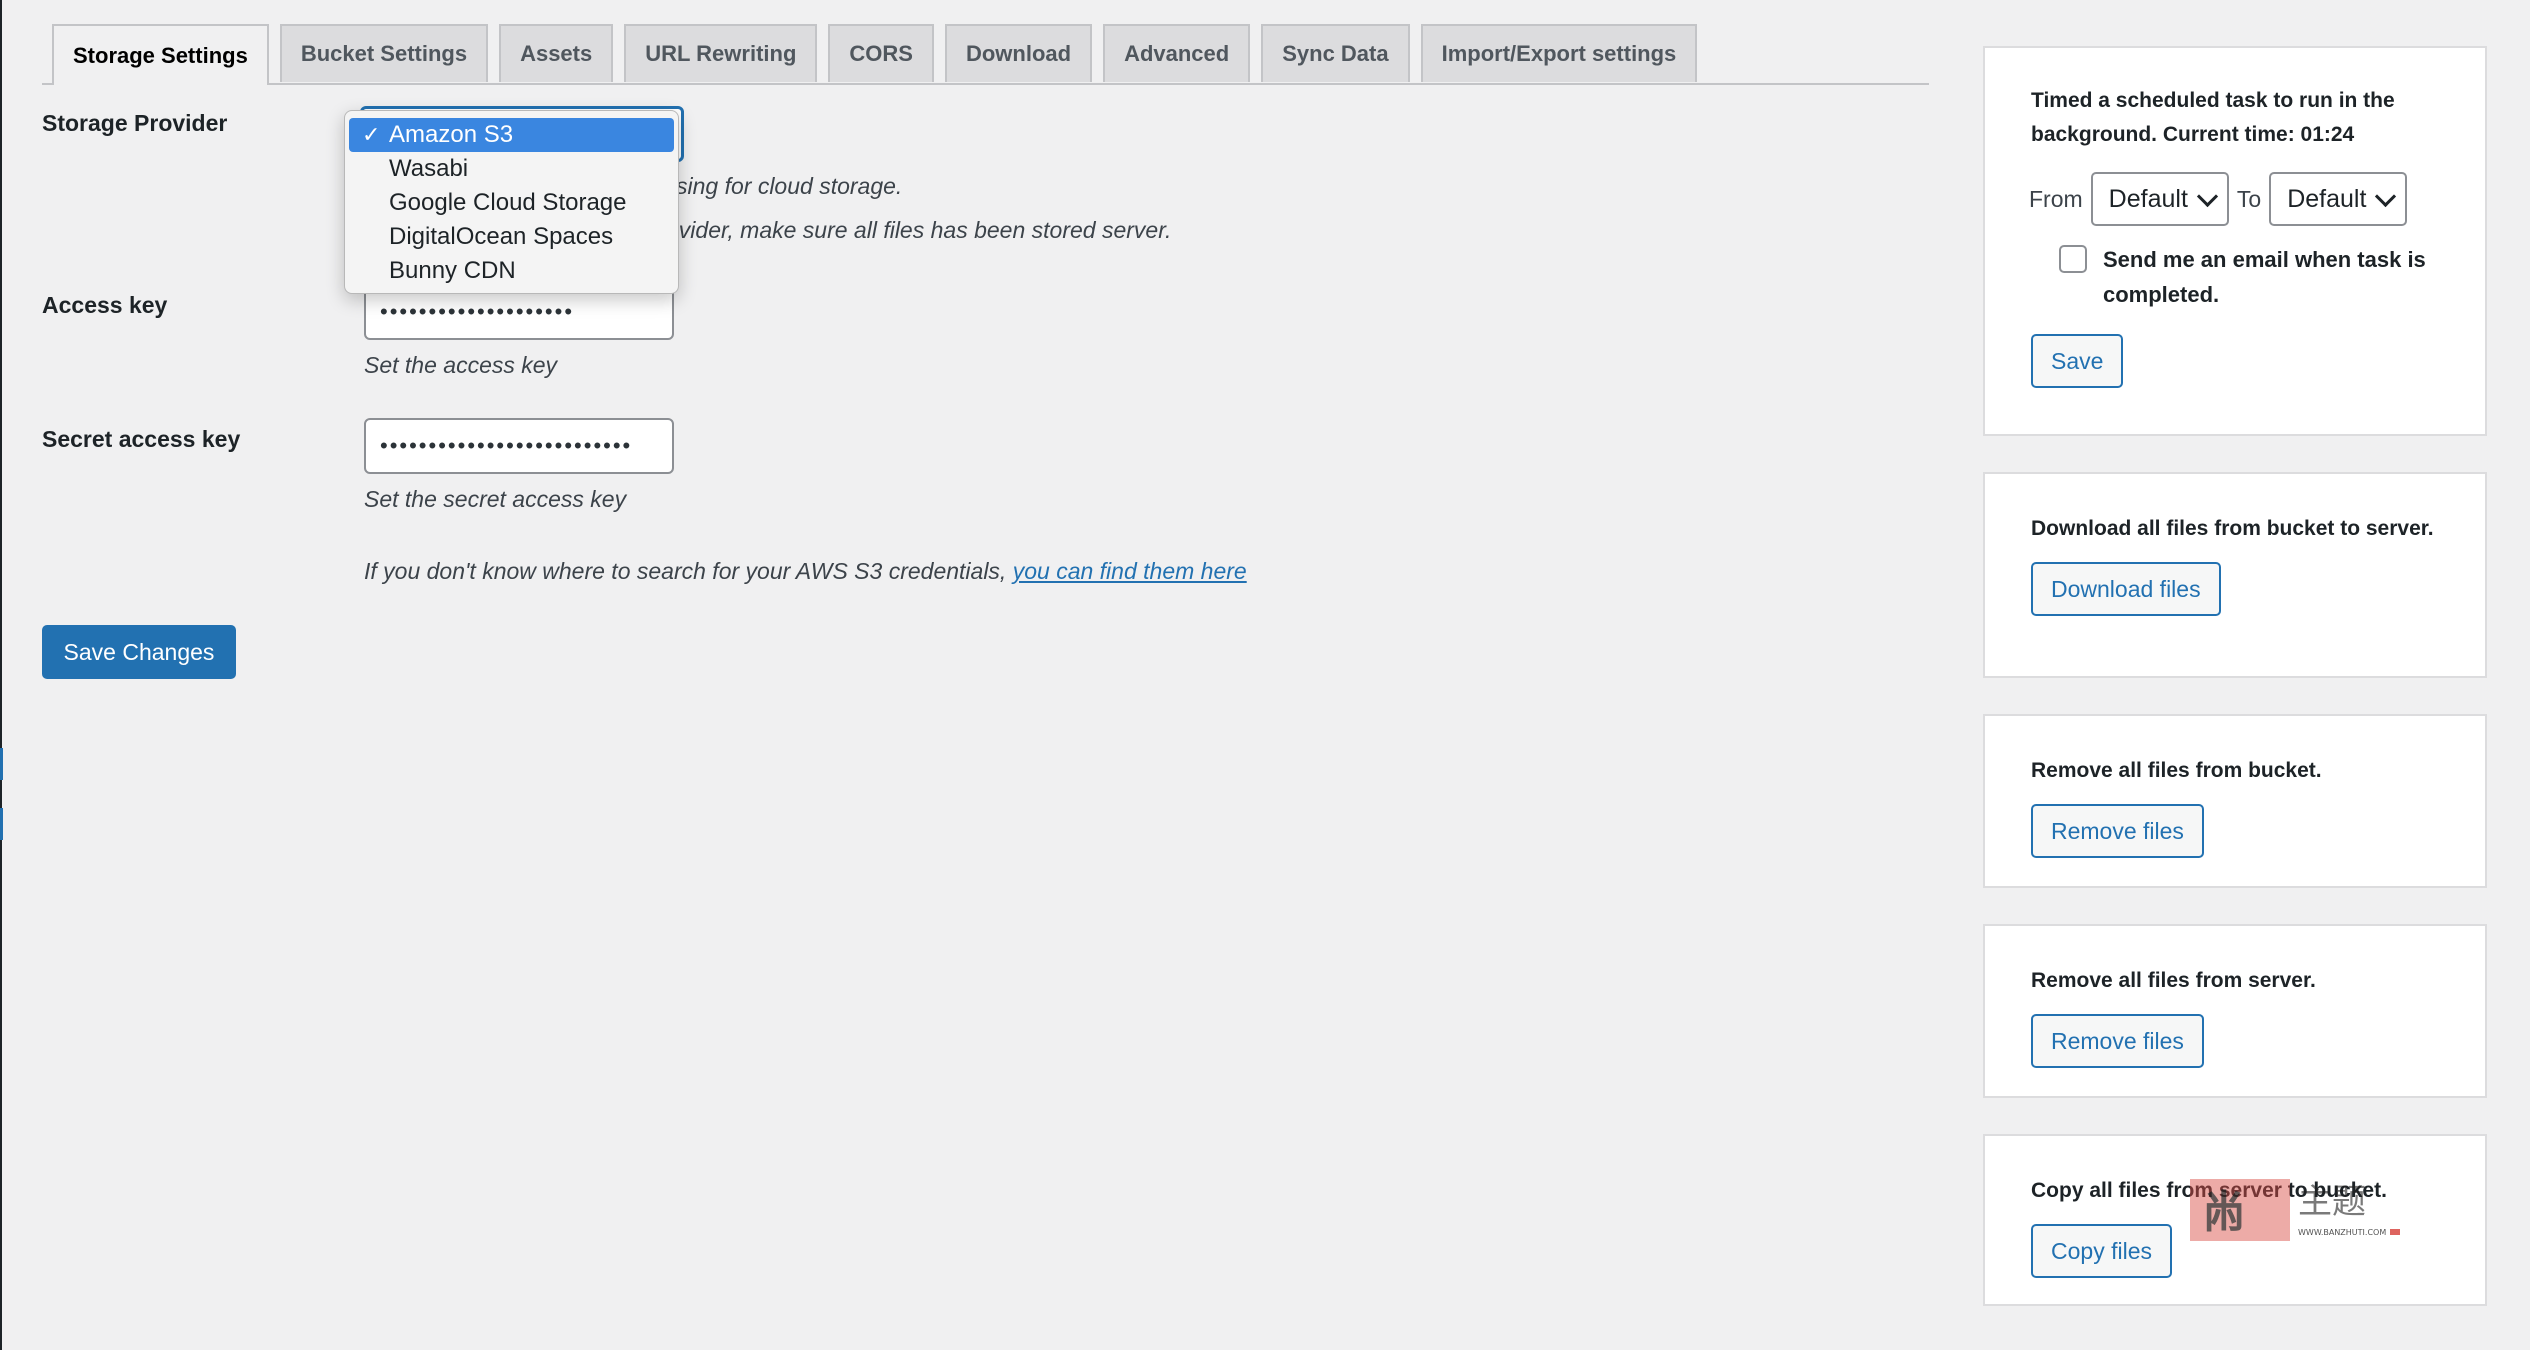 The width and height of the screenshot is (2530, 1350). Describe the element at coordinates (501, 236) in the screenshot. I see `option-label: DigitalOcean Spaces` at that location.